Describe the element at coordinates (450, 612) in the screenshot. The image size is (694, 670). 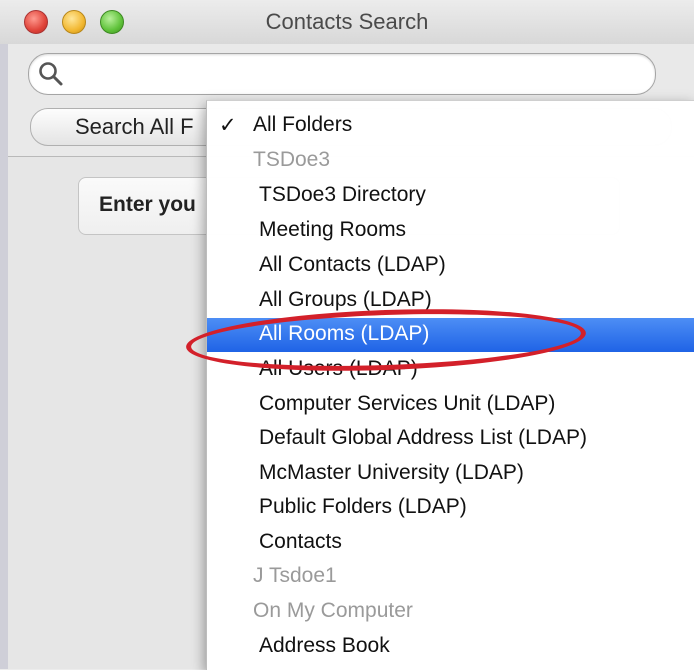
I see `menu-header-on-my-computer: On My Computer` at that location.